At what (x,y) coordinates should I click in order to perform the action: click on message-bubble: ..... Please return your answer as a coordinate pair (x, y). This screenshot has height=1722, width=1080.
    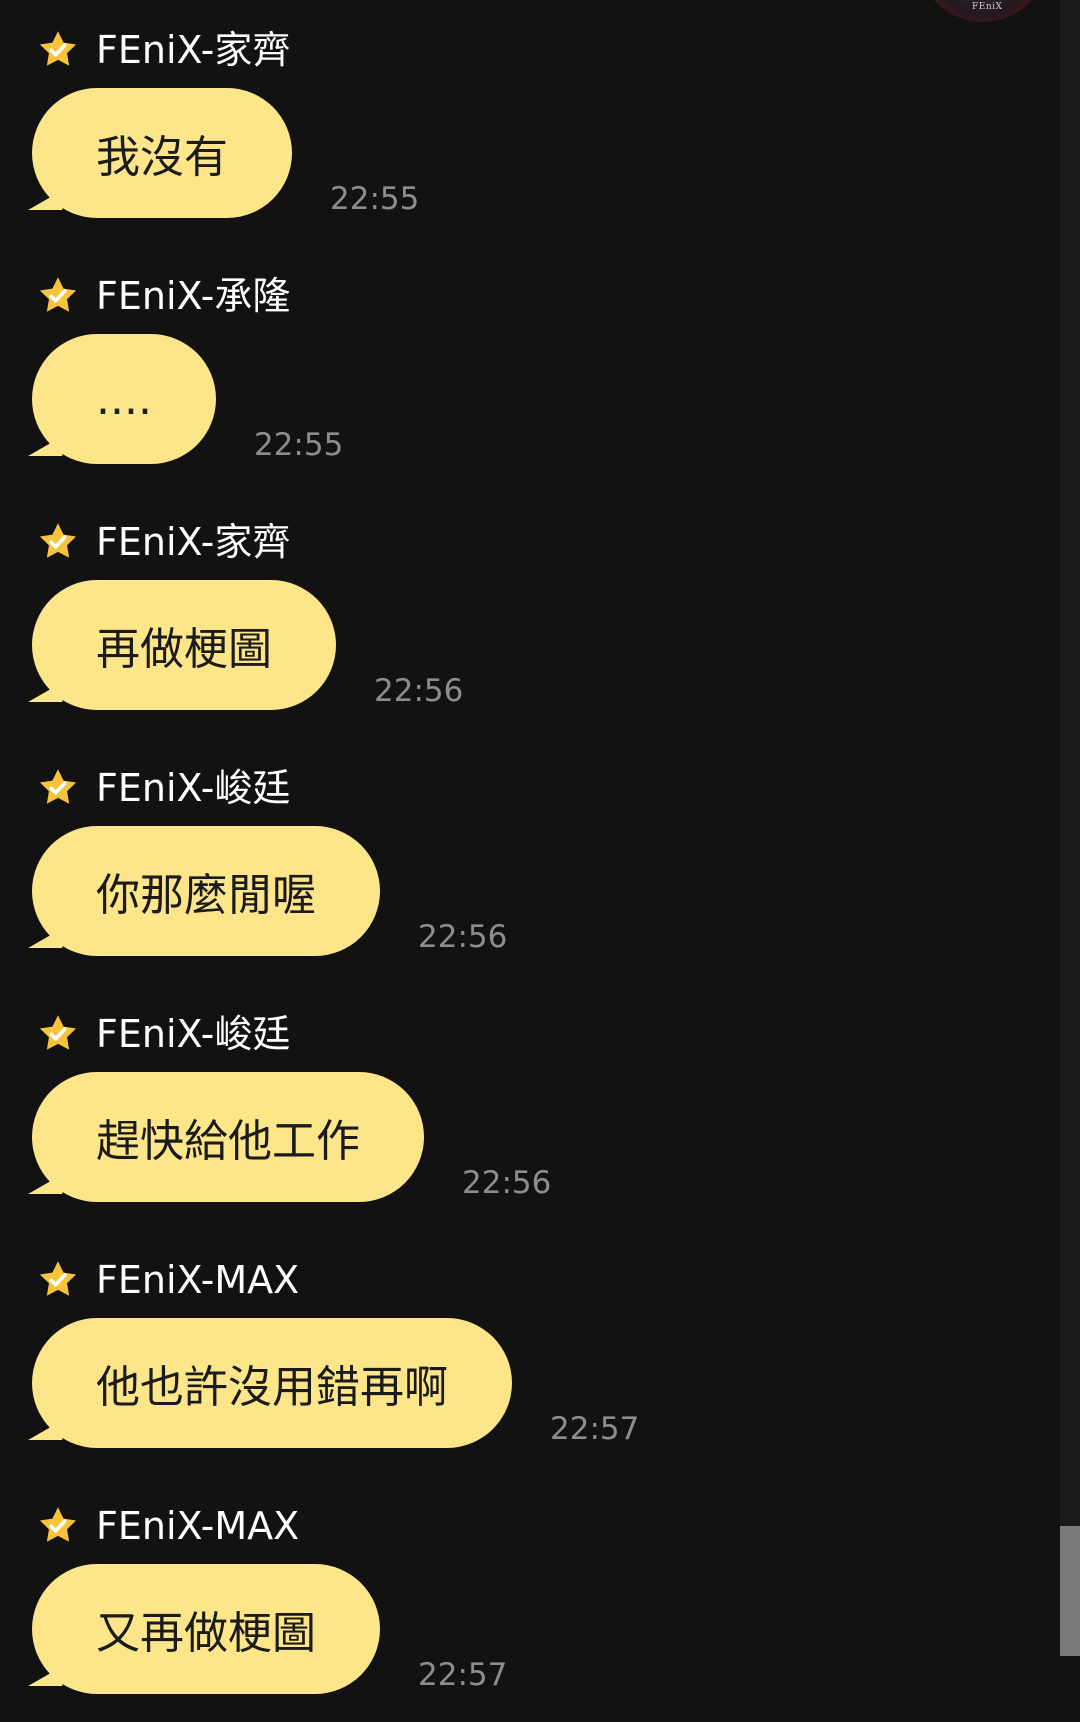
    Looking at the image, I should click on (122, 399).